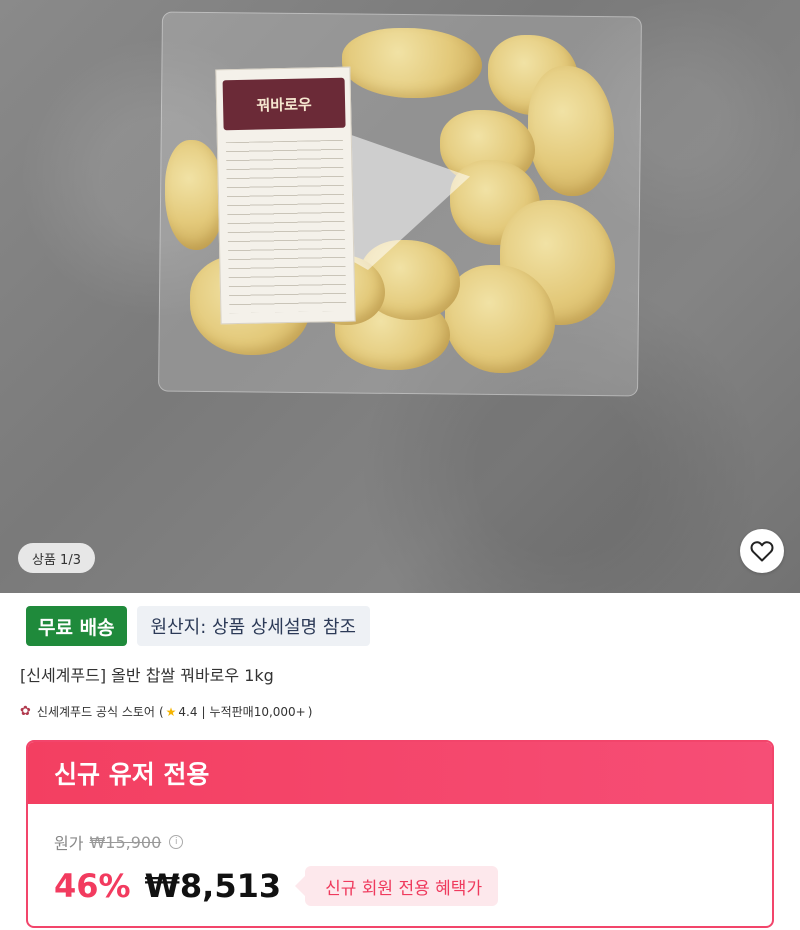  Describe the element at coordinates (213, 886) in the screenshot. I see `sale-price: ₩8,513` at that location.